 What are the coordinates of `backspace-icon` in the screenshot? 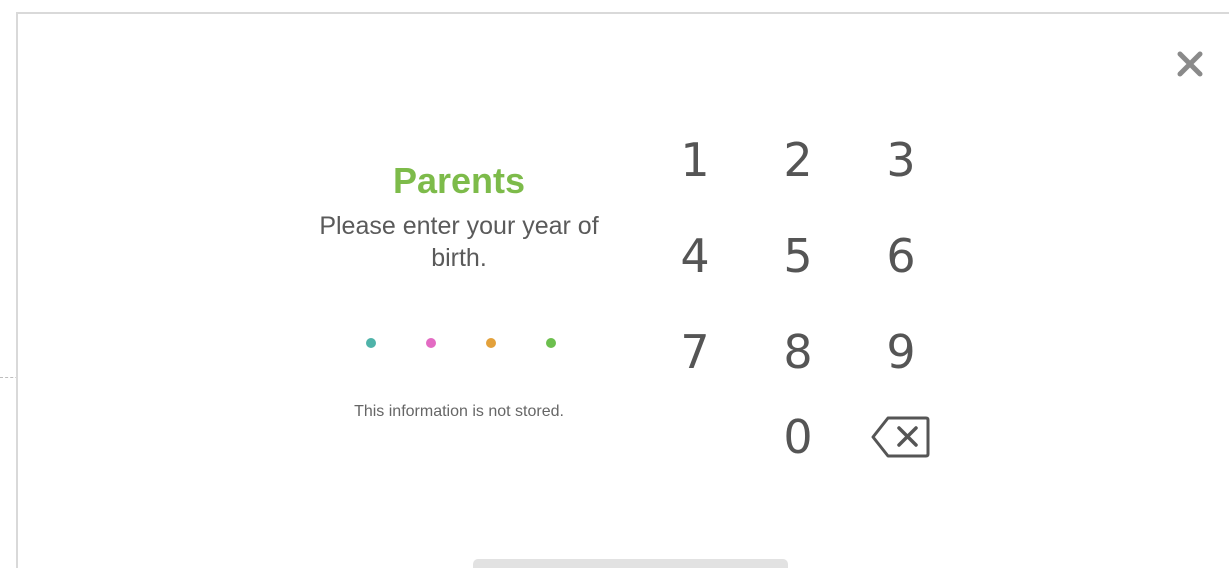 It's located at (901, 437).